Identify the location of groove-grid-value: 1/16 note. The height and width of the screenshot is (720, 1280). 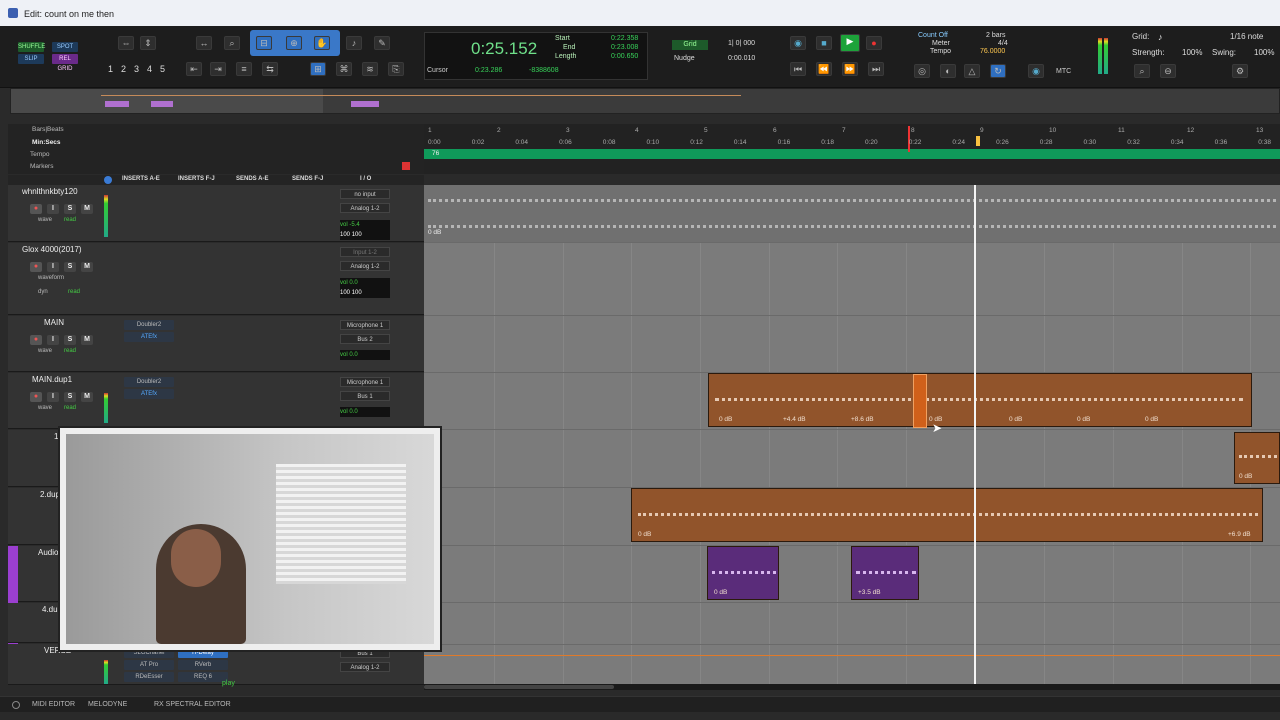
(1246, 36).